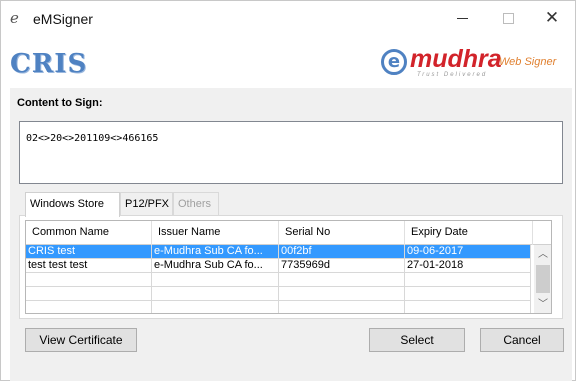 This screenshot has height=381, width=576. I want to click on tab-p12-pfx: P12/PFX, so click(146, 203).